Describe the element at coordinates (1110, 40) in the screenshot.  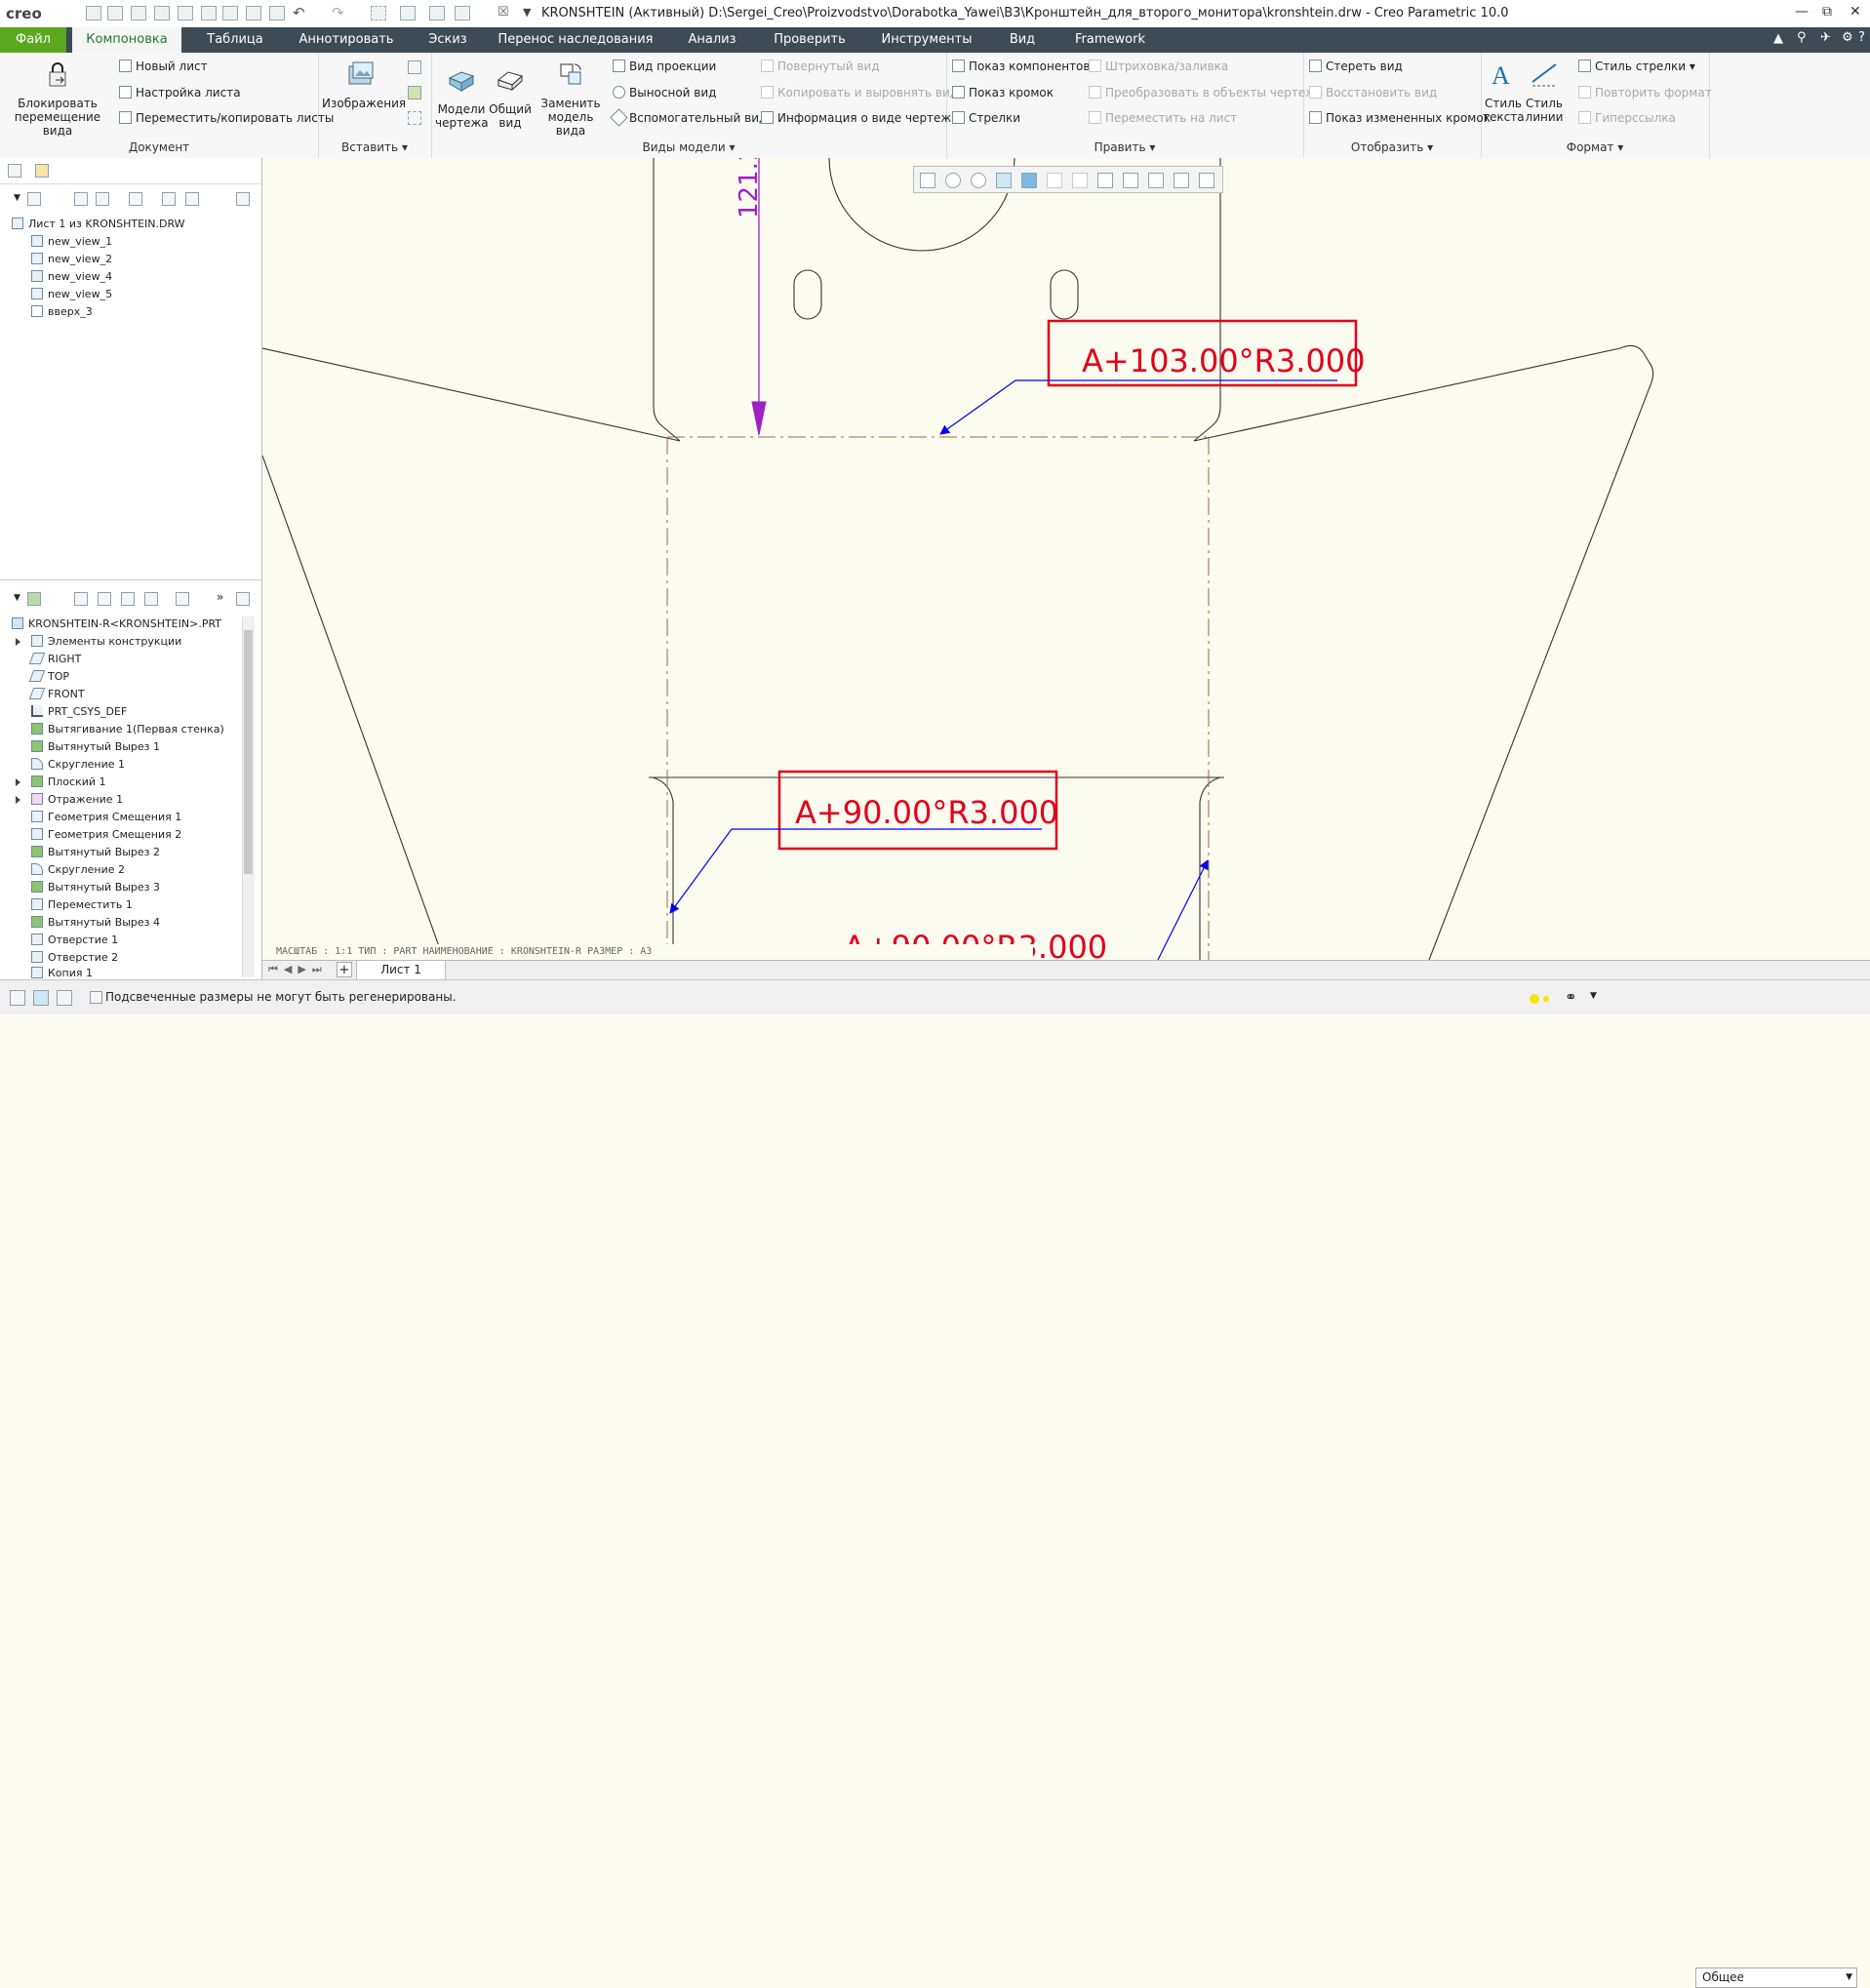
I see `tab-framework: Framework` at that location.